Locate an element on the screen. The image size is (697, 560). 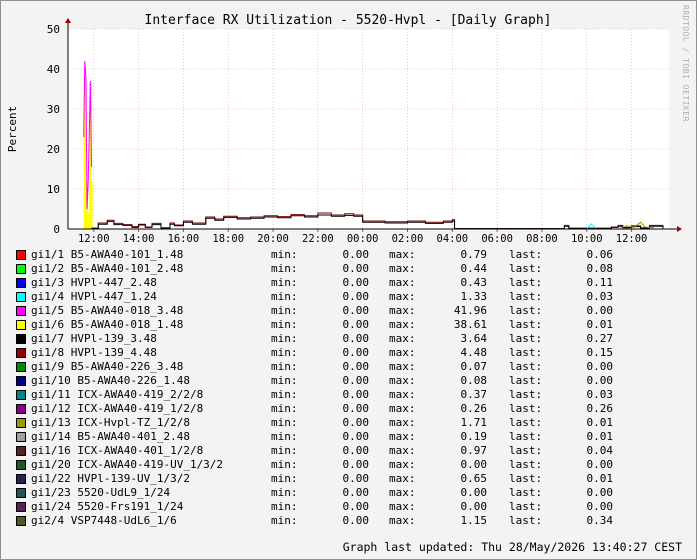
legend-name: gi1/3 HVPl-447_2.48 is located at coordinates (94, 282).